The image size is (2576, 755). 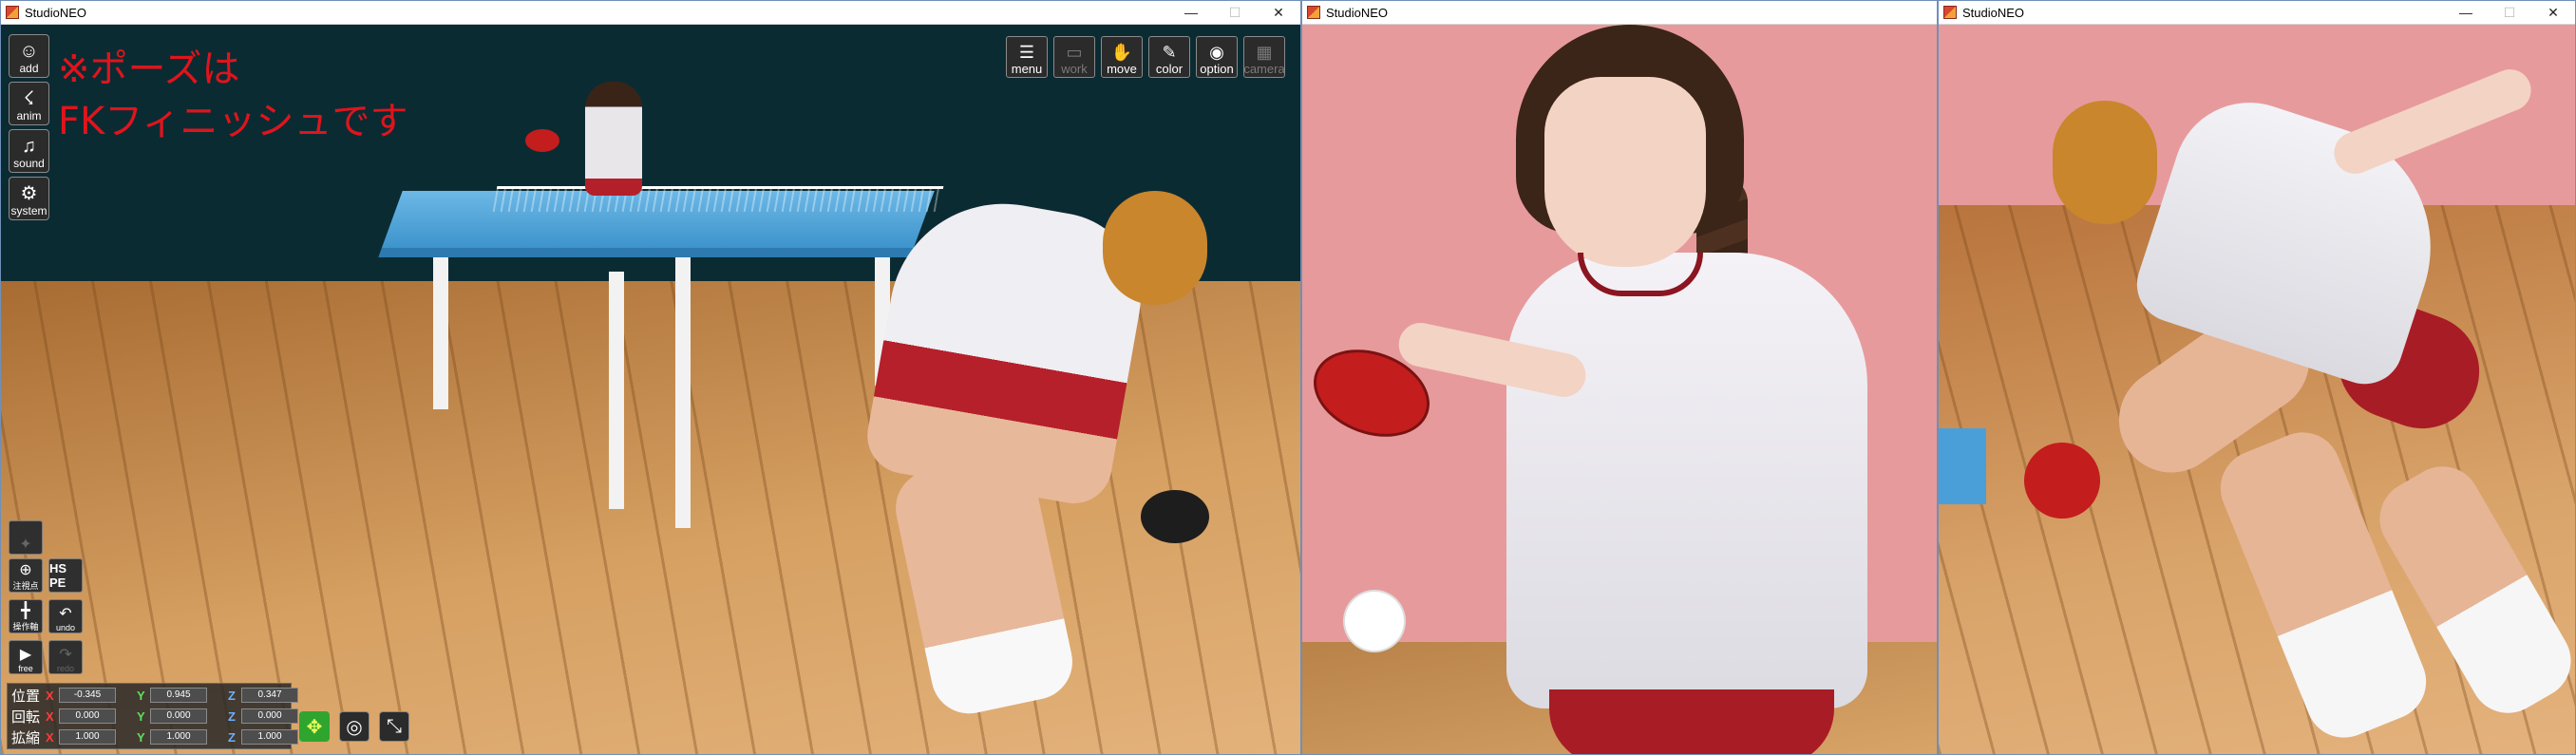 I want to click on rotation-z-field: 0.000, so click(x=269, y=716).